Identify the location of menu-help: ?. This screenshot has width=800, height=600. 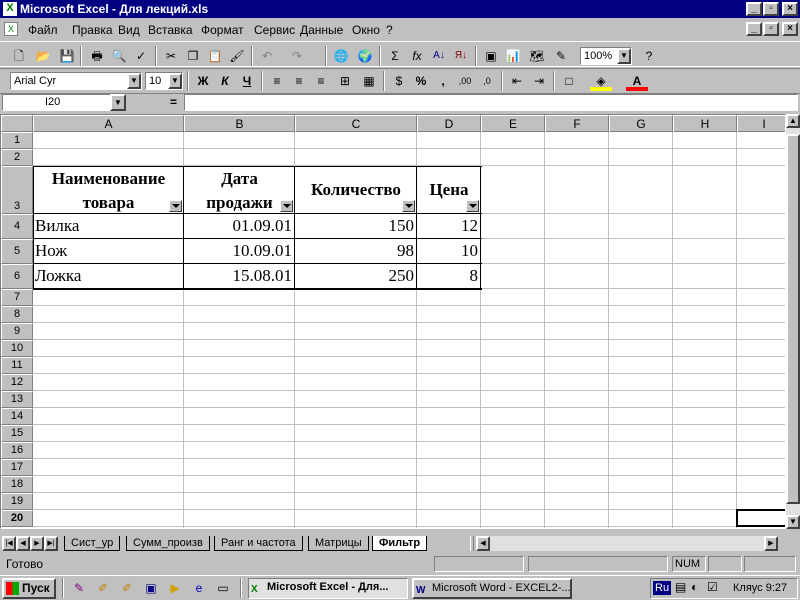
(389, 30).